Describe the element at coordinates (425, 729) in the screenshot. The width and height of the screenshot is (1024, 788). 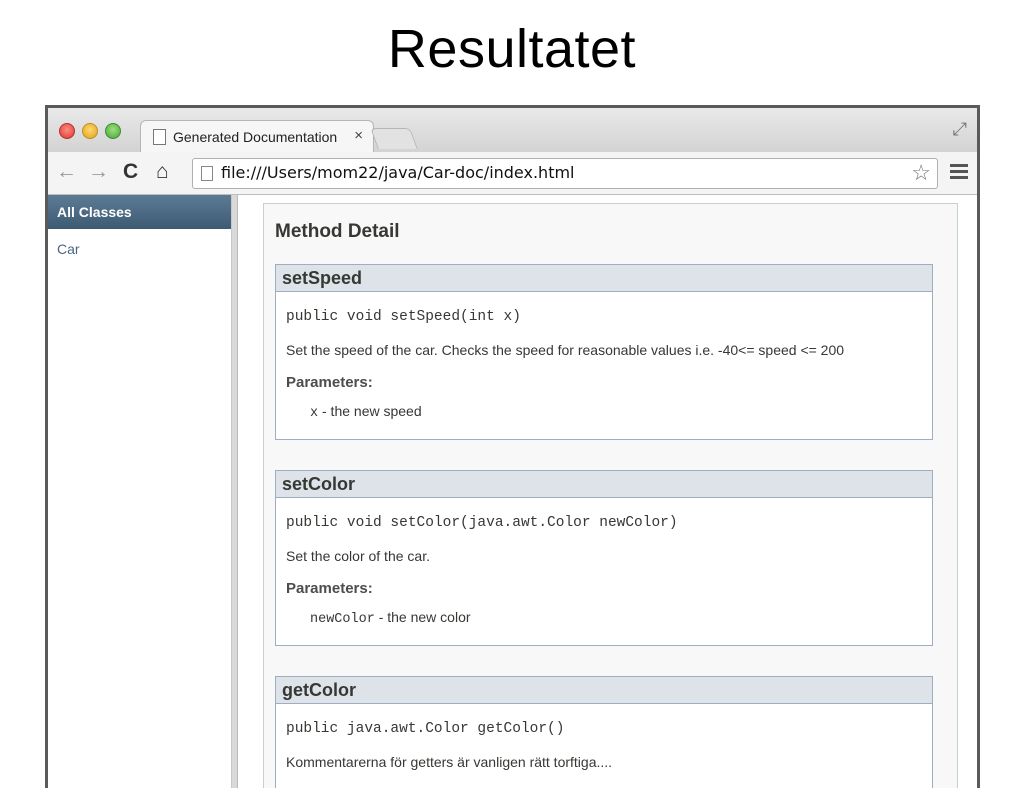
I see `method-signature: public java.awt.Color getColor()` at that location.